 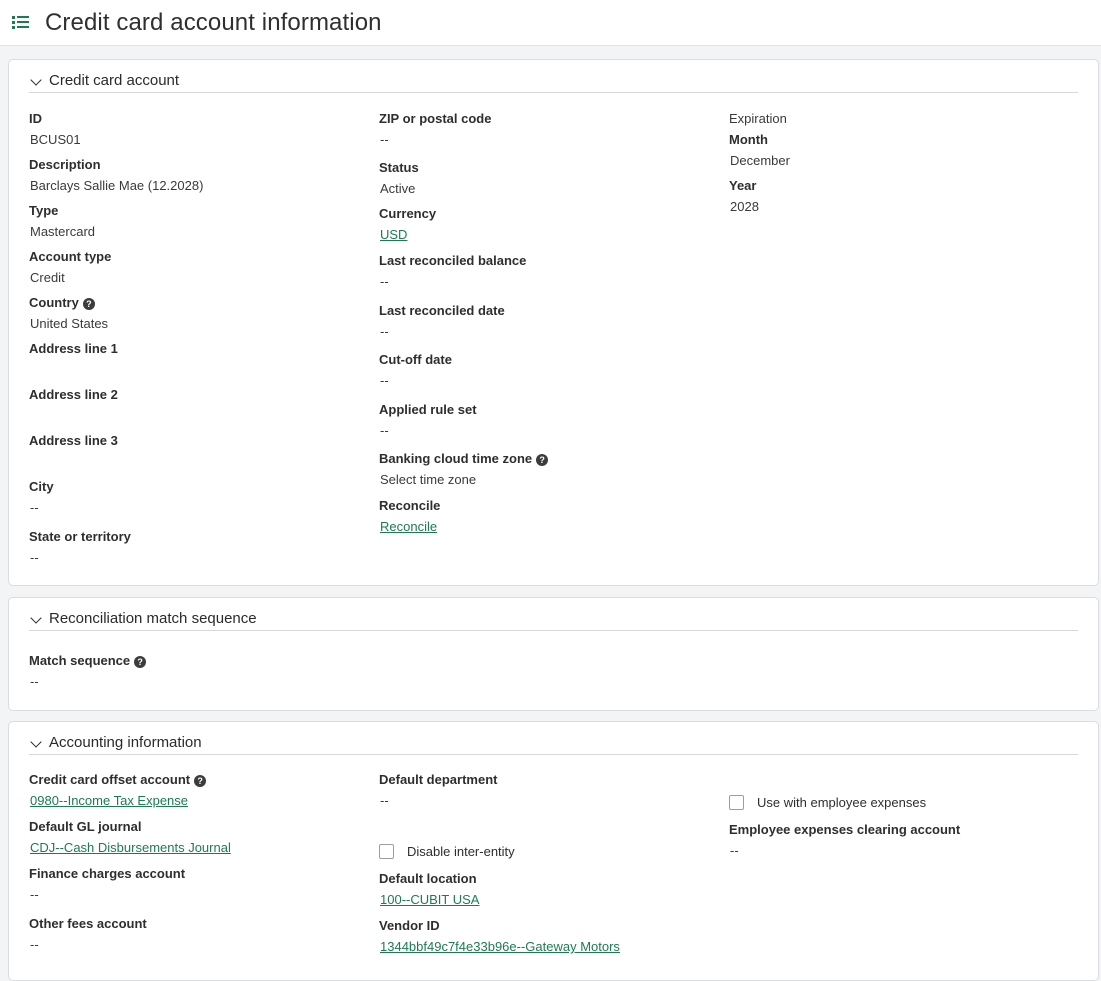 What do you see at coordinates (110, 779) in the screenshot?
I see `offset-account-label: Credit card offset account` at bounding box center [110, 779].